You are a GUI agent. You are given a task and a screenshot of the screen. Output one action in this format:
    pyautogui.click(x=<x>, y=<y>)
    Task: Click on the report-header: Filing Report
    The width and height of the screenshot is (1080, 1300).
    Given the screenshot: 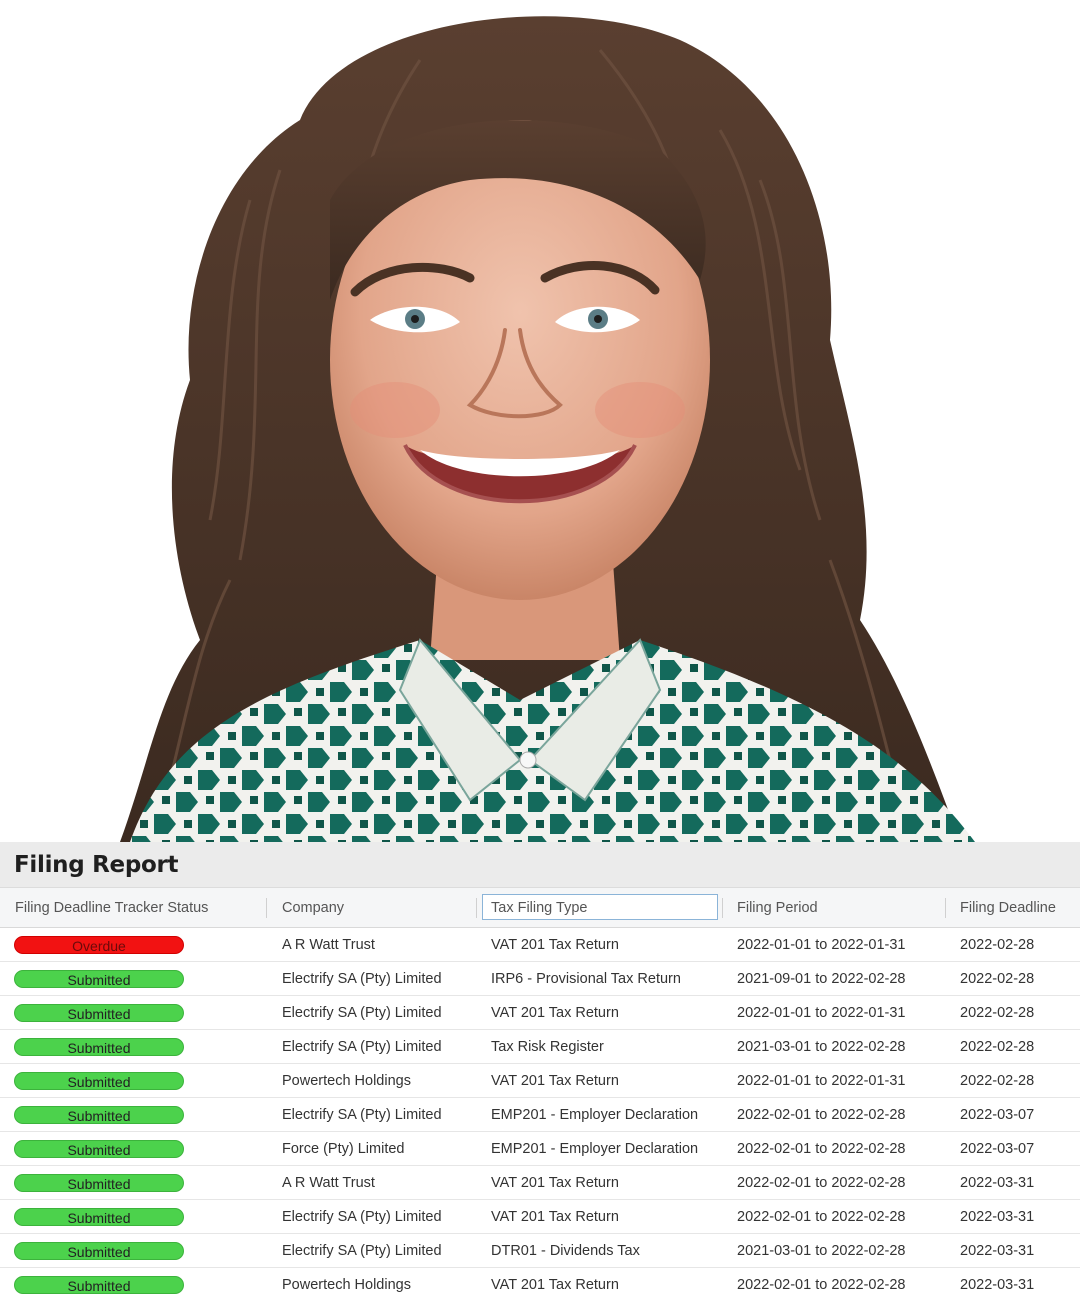 What is the action you would take?
    pyautogui.click(x=540, y=865)
    